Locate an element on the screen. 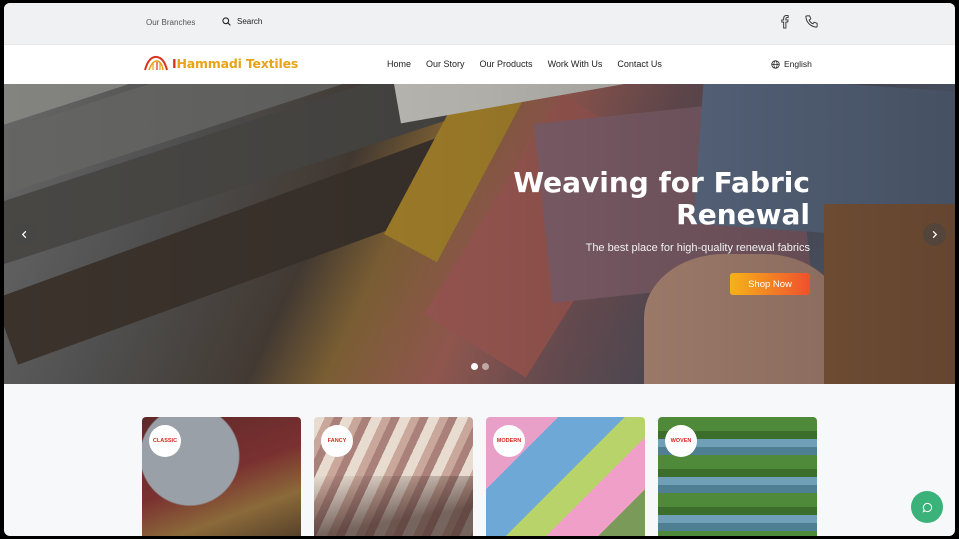 The height and width of the screenshot is (539, 959). category-card-classic: CLASSIC is located at coordinates (221, 476).